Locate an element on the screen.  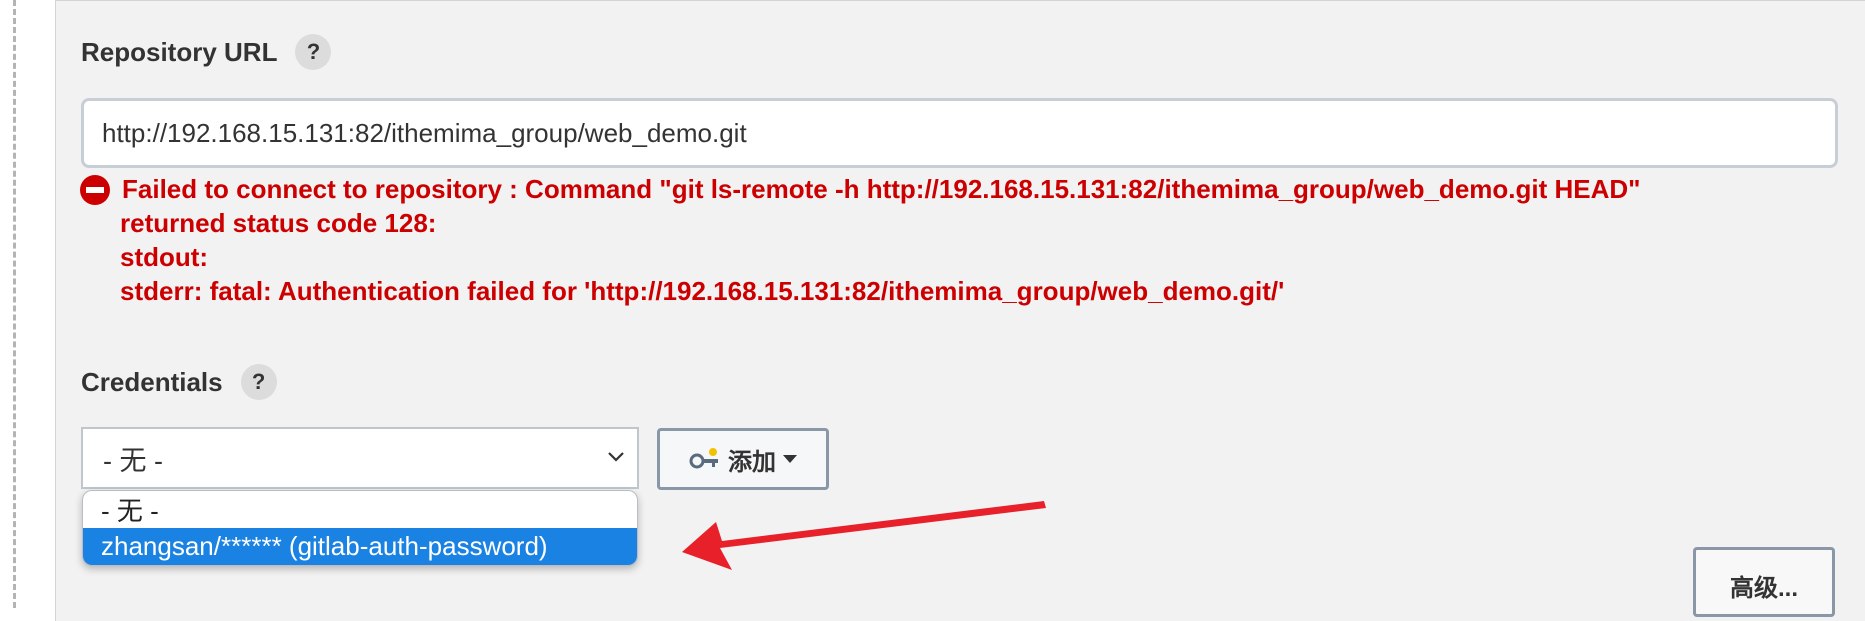
arrow-annotation is located at coordinates (864, 535).